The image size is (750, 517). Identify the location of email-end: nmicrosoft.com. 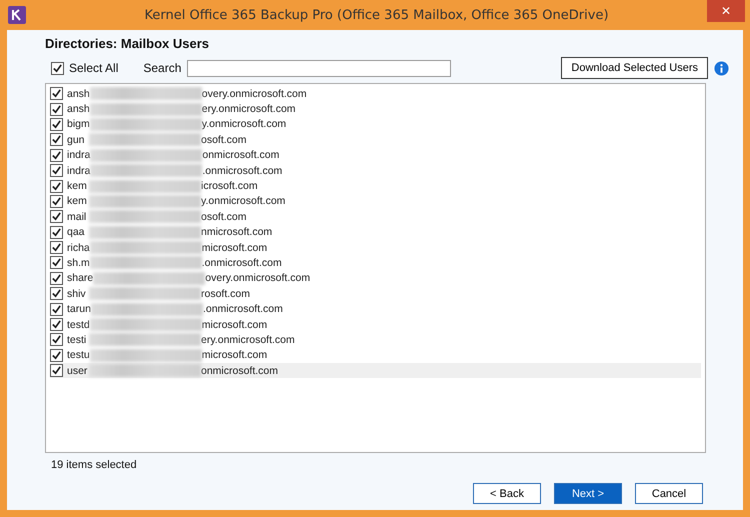
(236, 232).